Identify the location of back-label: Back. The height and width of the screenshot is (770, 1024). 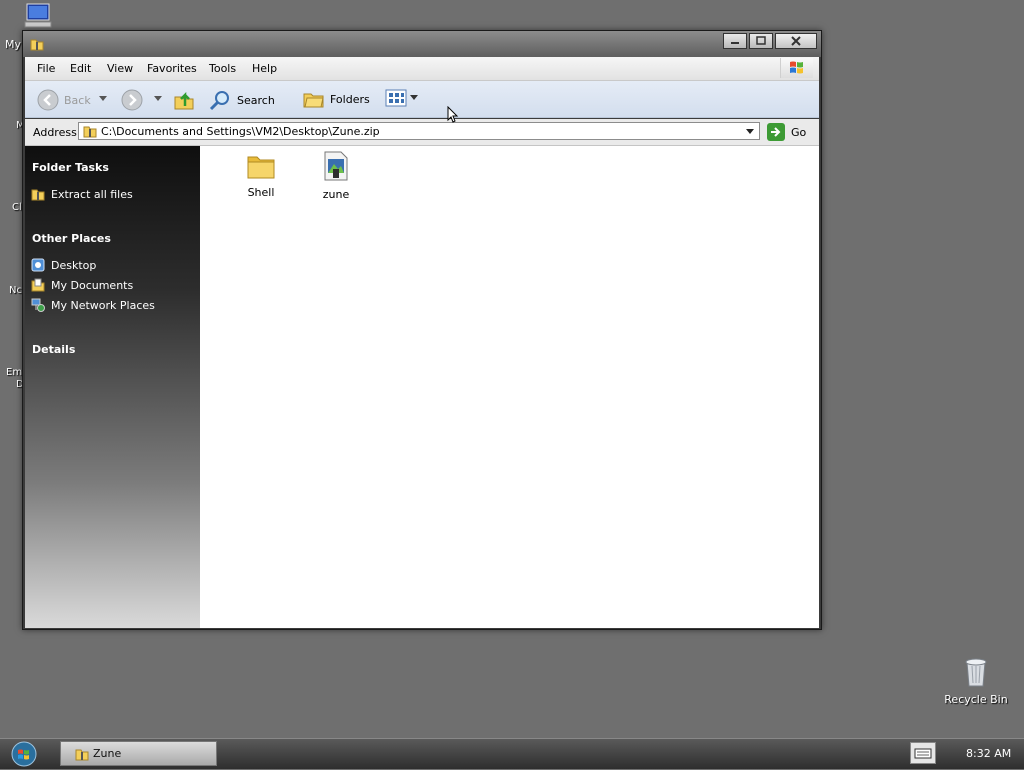
(77, 100).